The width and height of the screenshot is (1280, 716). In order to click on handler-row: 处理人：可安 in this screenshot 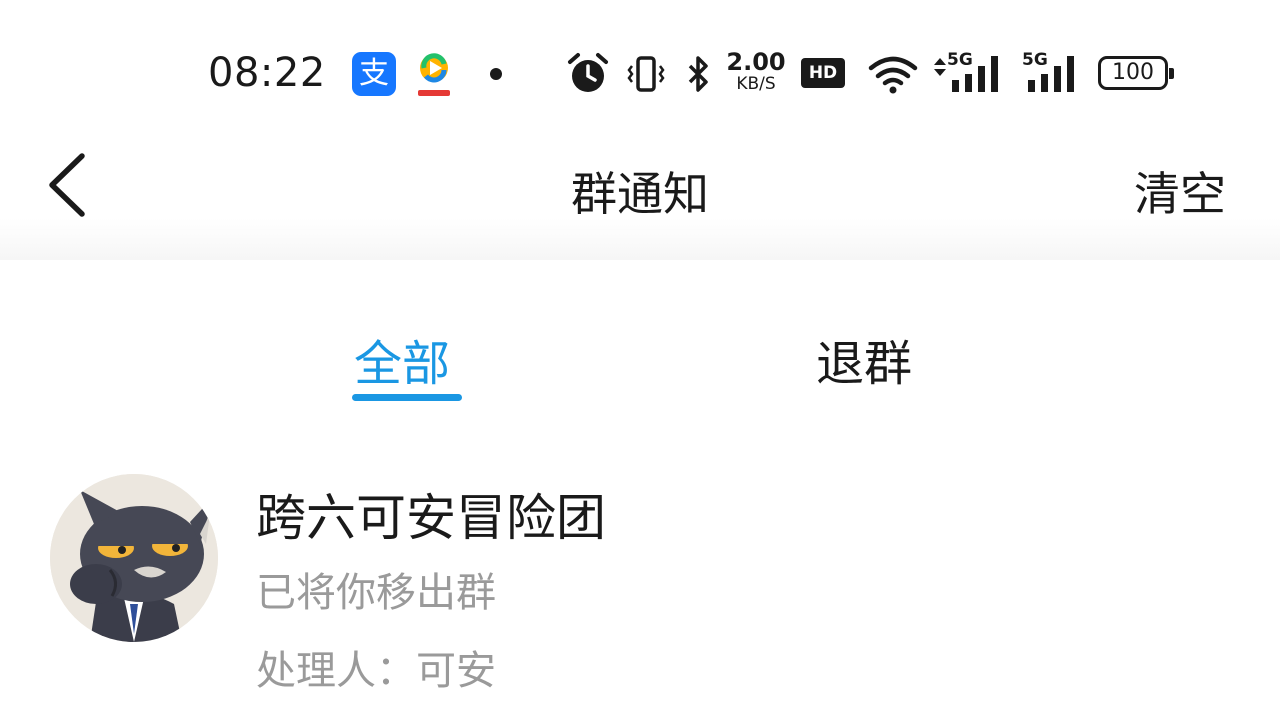, I will do `click(376, 667)`.